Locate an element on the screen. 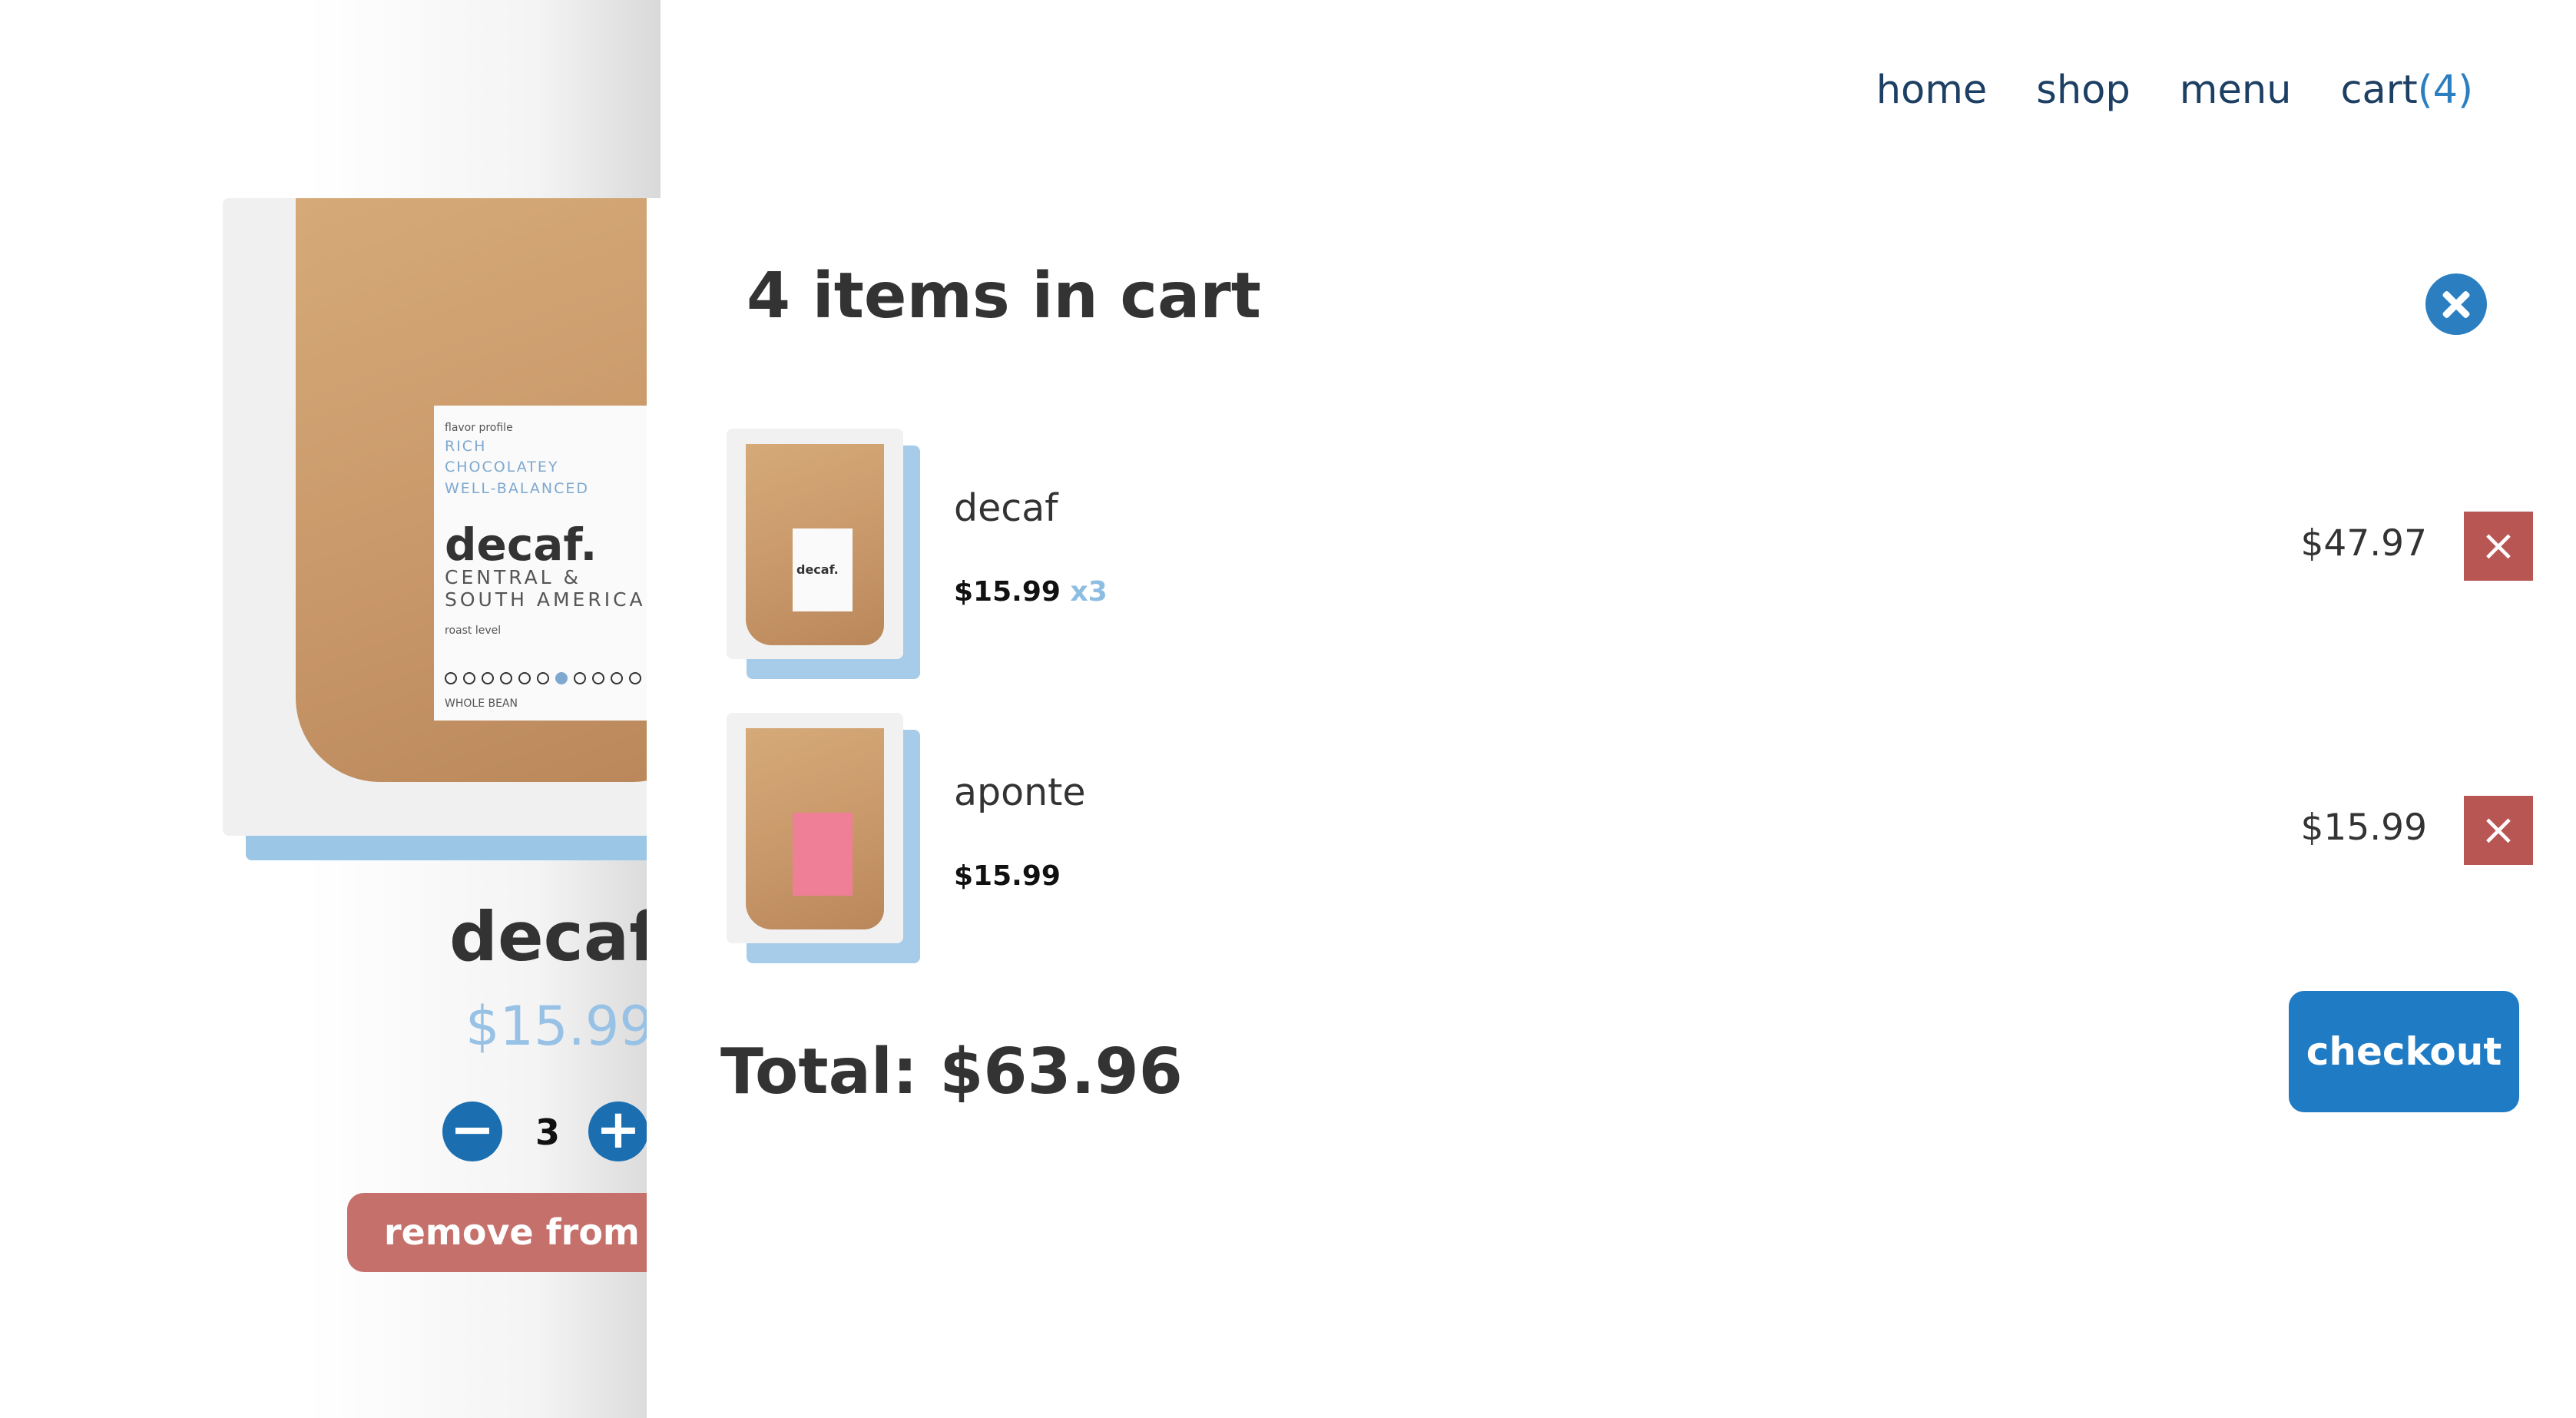 The image size is (2576, 1418). bag-roast-title: roast level is located at coordinates (473, 630).